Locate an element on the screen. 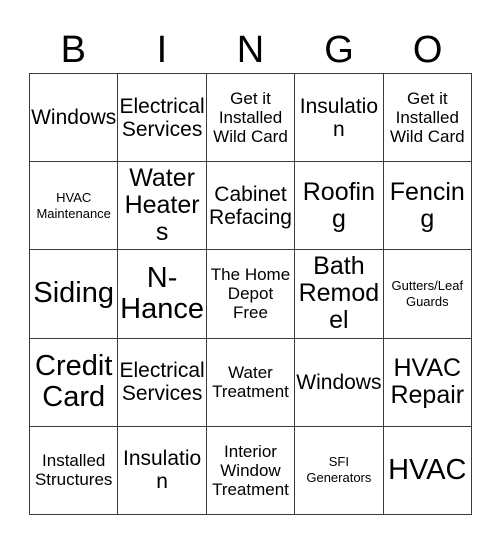 The width and height of the screenshot is (500, 544). bingo-cell: SFI Generators is located at coordinates (339, 470).